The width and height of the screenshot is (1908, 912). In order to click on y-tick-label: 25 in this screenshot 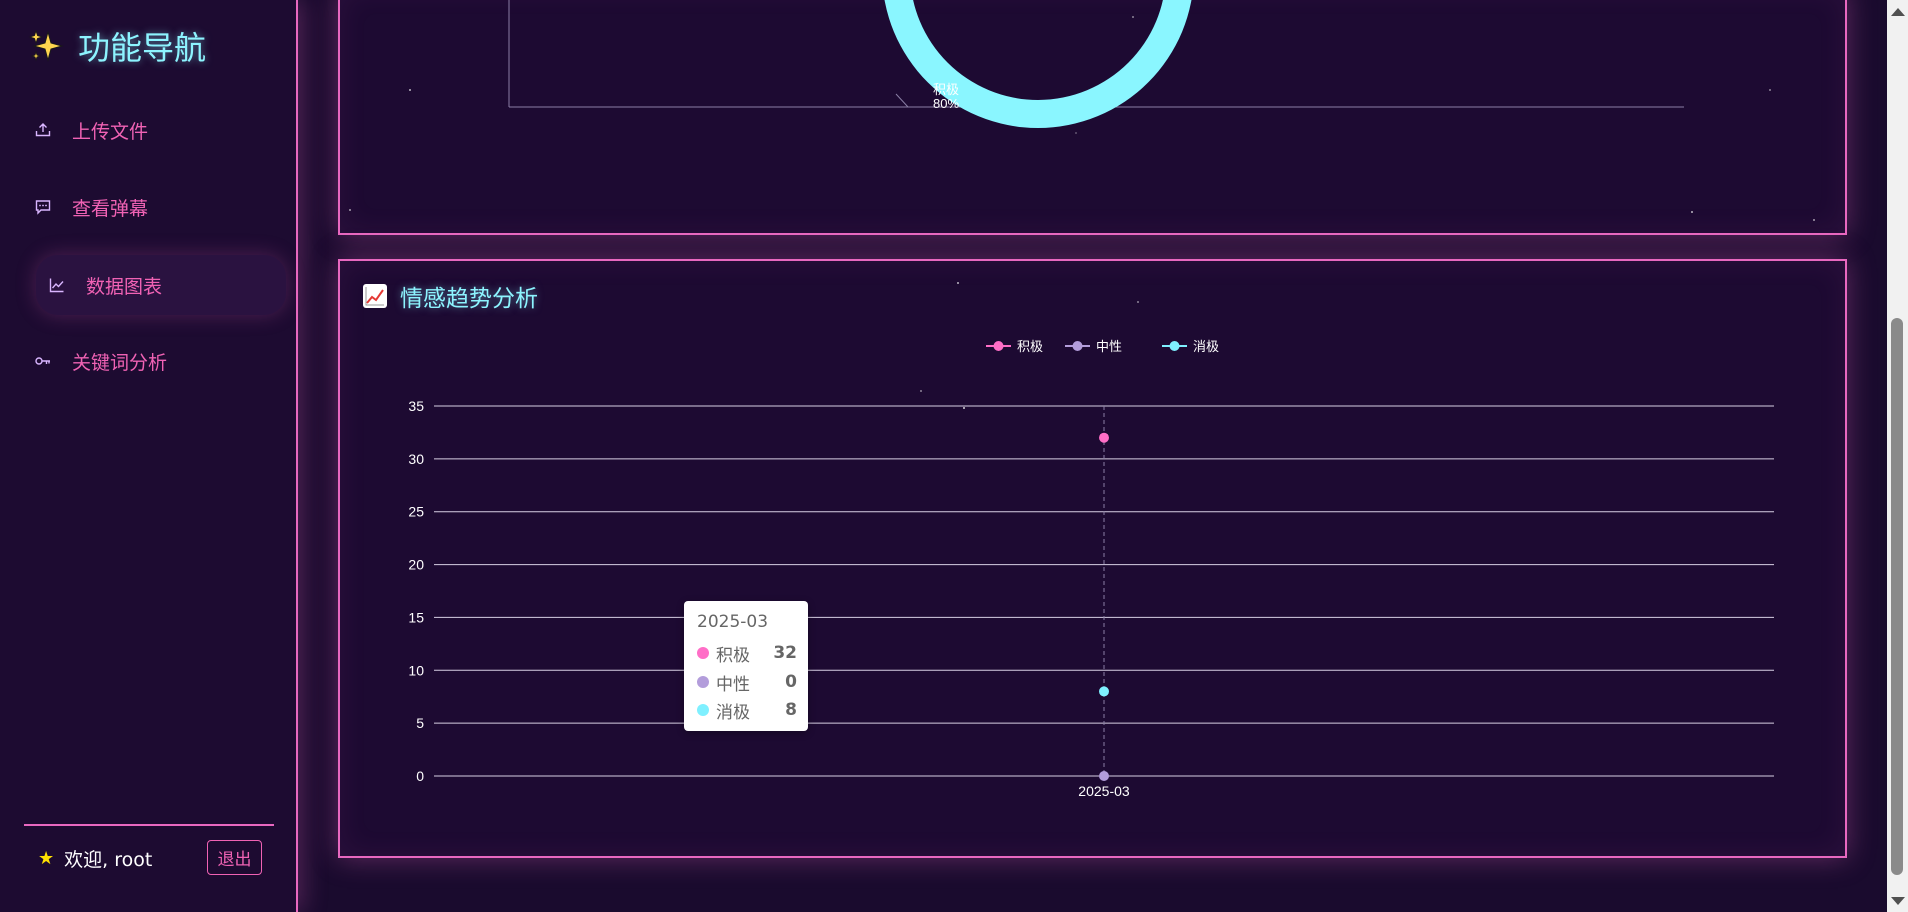, I will do `click(416, 512)`.